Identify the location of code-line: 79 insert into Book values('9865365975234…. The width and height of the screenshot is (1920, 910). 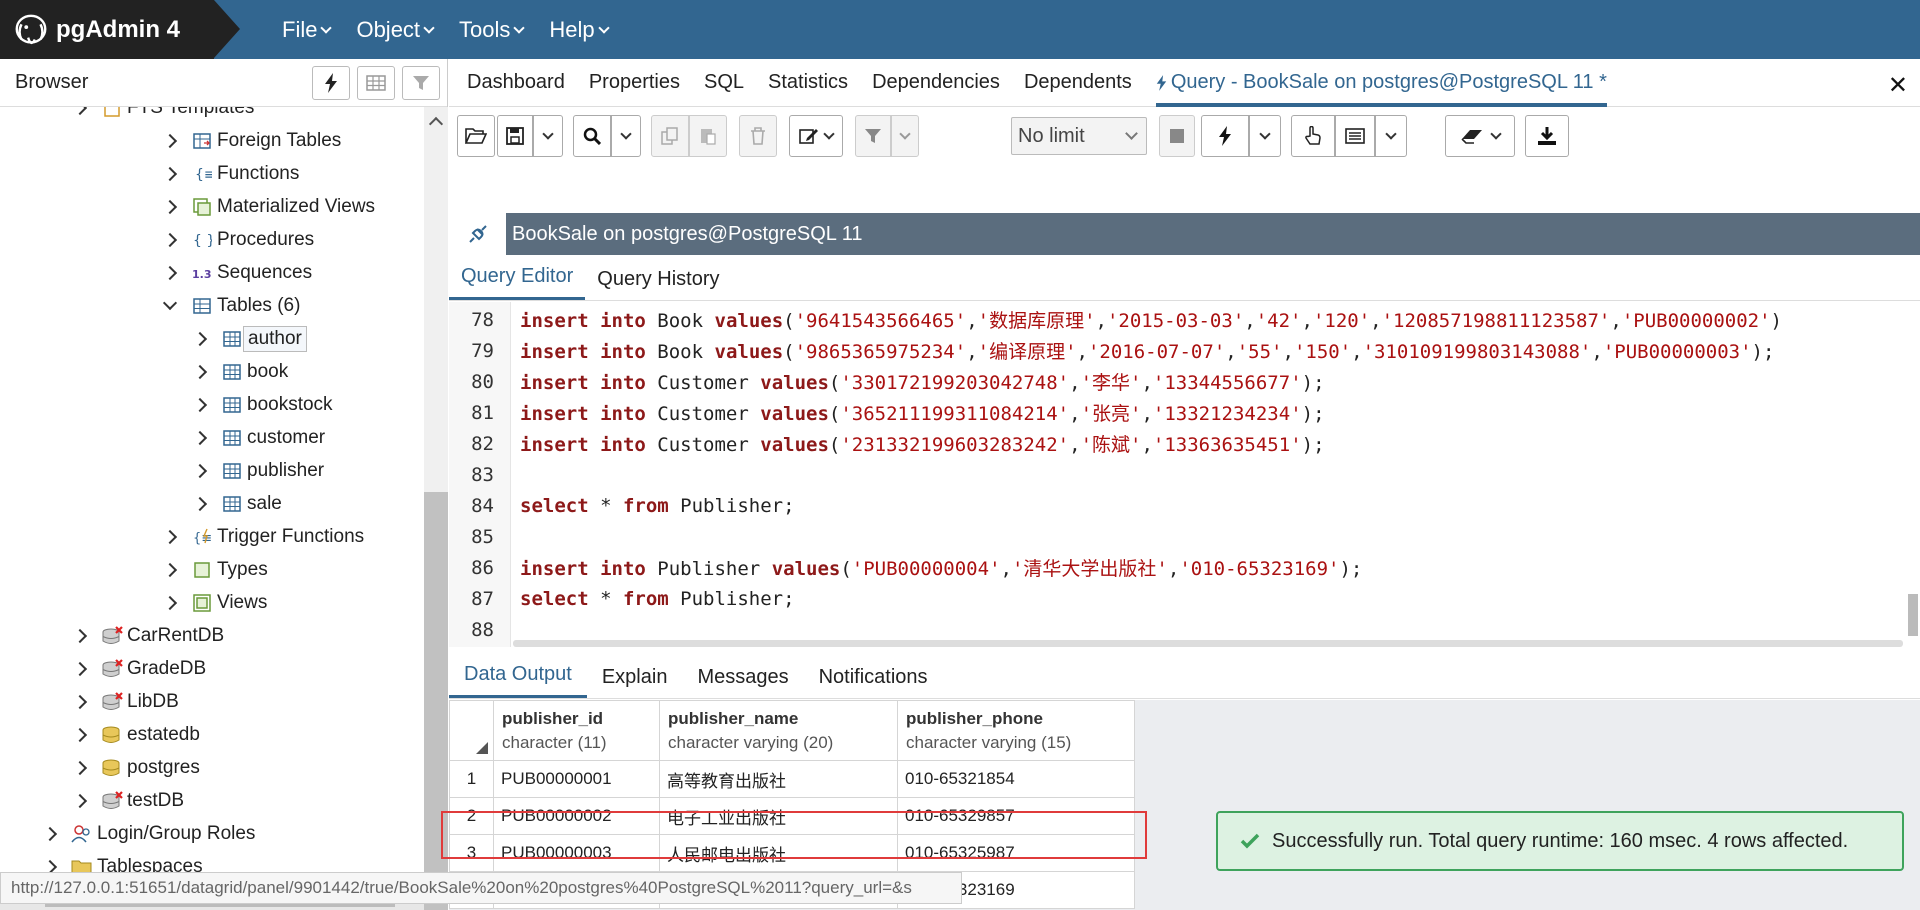
(1169, 350).